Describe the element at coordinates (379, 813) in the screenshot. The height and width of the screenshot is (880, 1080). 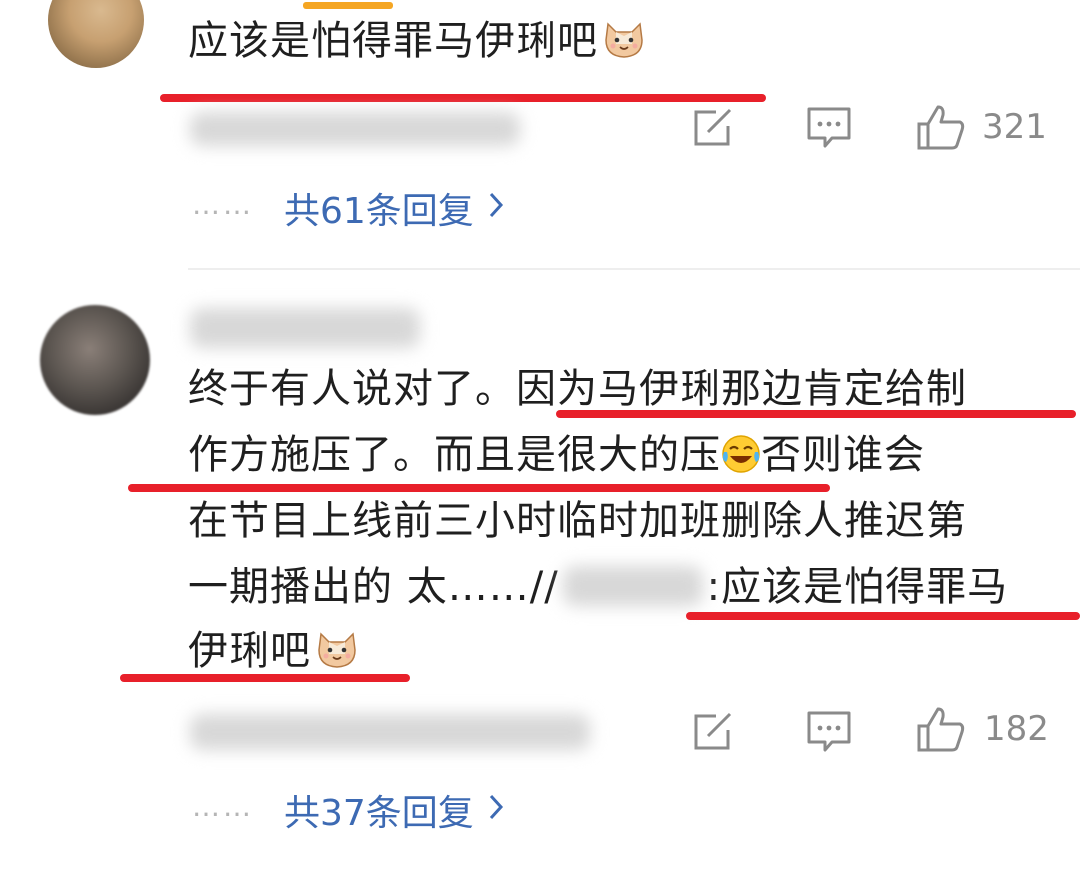
I see `replies-count-label: 共37条回复` at that location.